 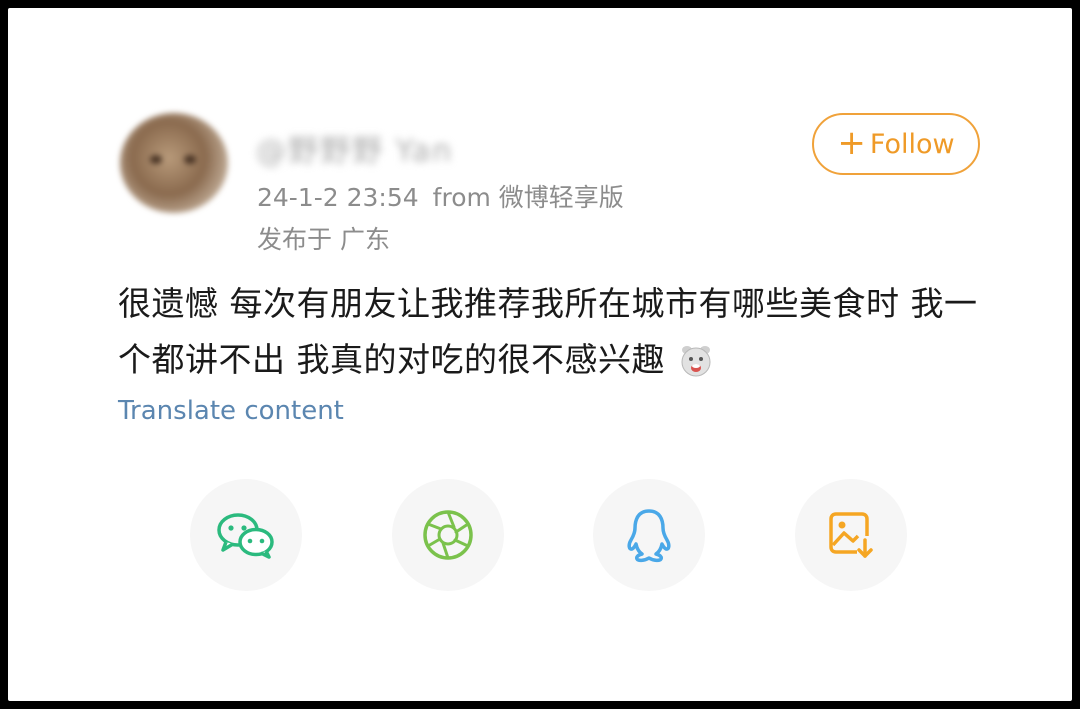 I want to click on wechat-icon, so click(x=246, y=535).